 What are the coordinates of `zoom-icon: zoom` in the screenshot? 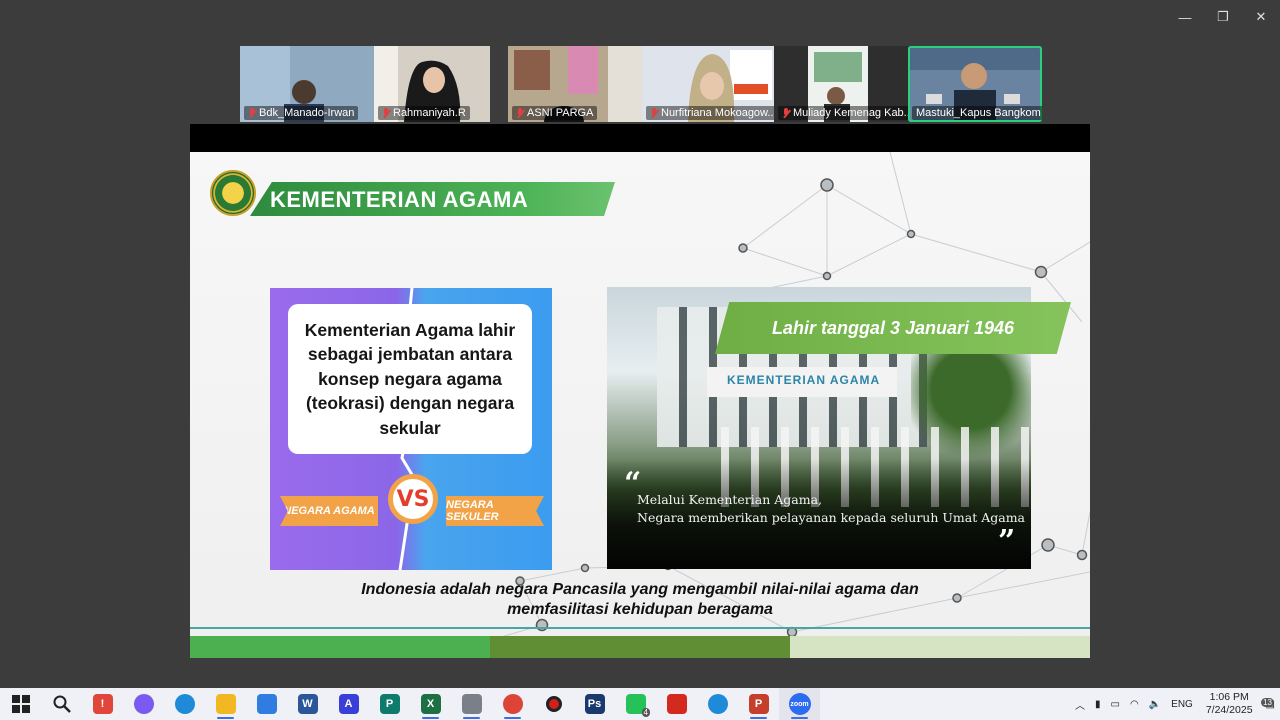 It's located at (799, 704).